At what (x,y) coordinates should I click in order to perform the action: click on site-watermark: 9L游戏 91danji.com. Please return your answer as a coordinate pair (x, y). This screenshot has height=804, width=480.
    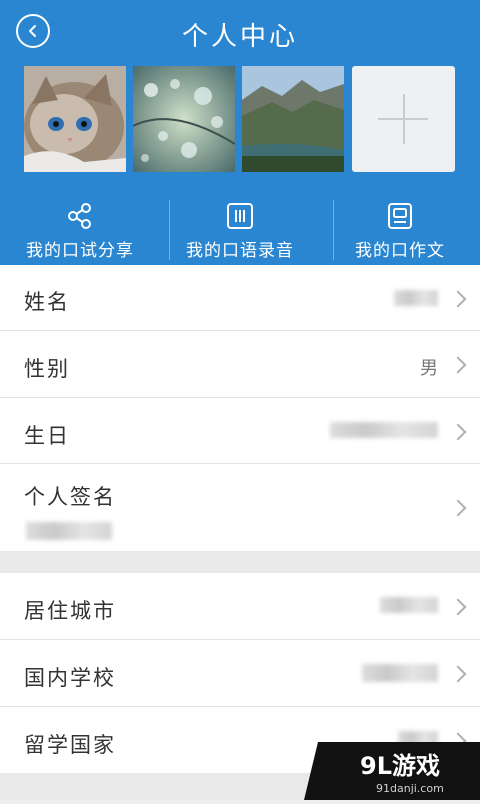
    Looking at the image, I should click on (392, 771).